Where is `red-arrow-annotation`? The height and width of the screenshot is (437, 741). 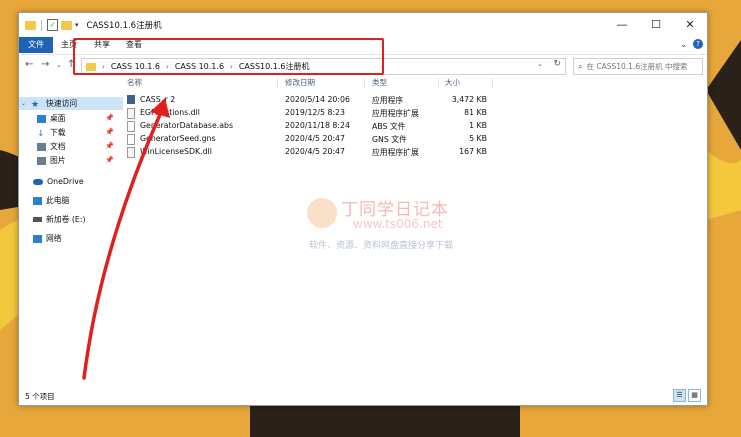 red-arrow-annotation is located at coordinates (126, 239).